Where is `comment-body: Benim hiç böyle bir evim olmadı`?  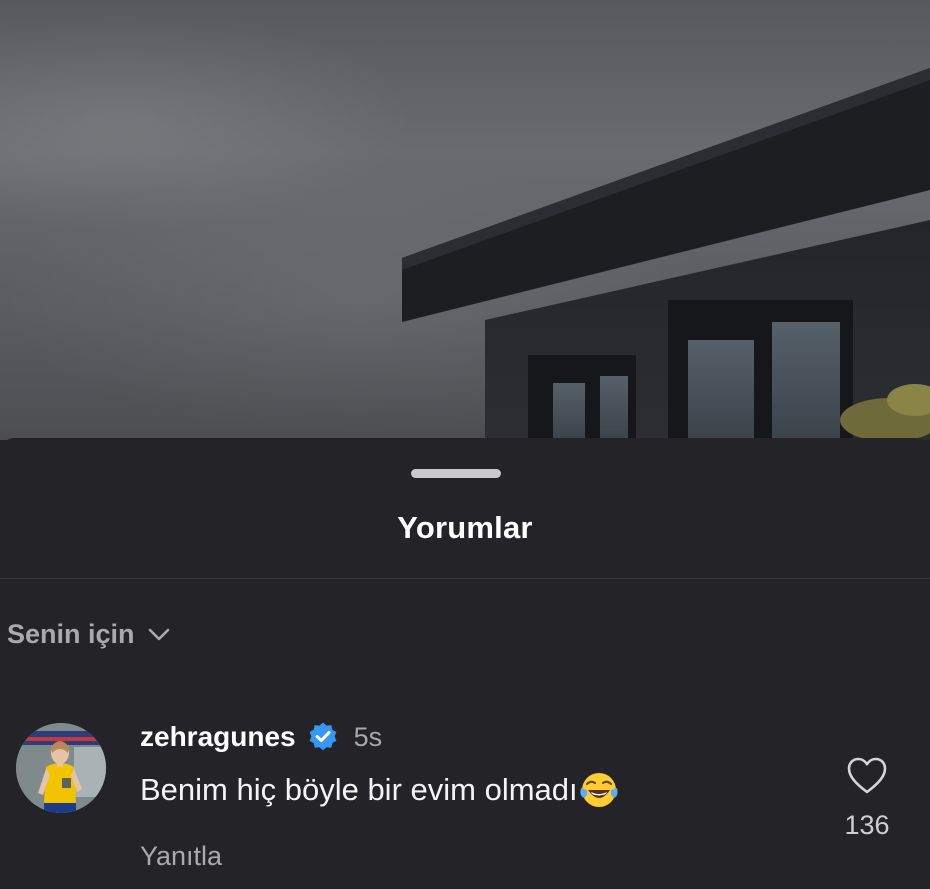 comment-body: Benim hiç böyle bir evim olmadı is located at coordinates (379, 790).